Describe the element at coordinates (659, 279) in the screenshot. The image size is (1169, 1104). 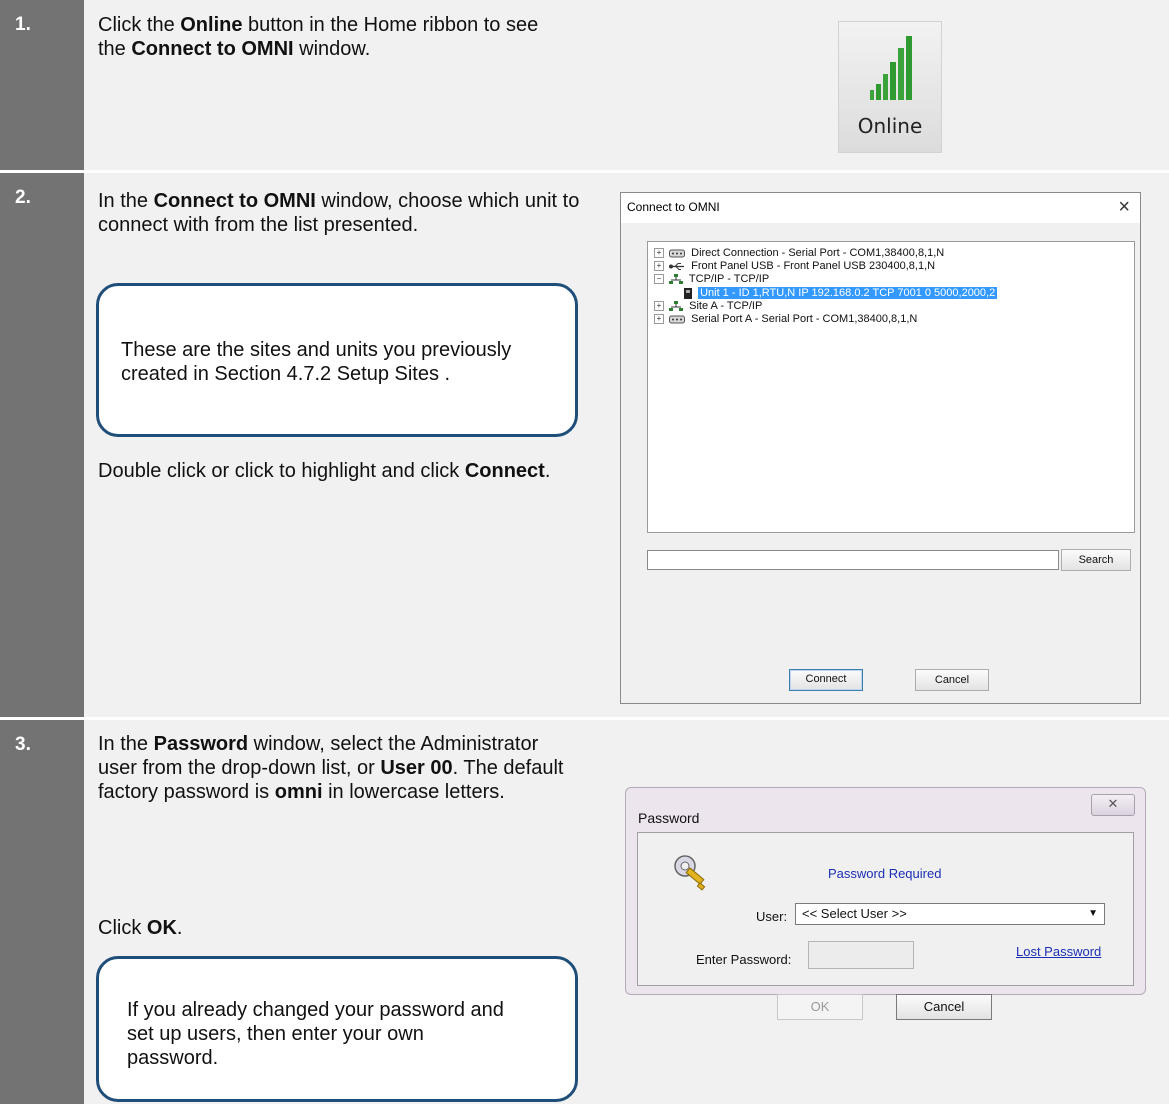
I see `collapse-icon: −` at that location.